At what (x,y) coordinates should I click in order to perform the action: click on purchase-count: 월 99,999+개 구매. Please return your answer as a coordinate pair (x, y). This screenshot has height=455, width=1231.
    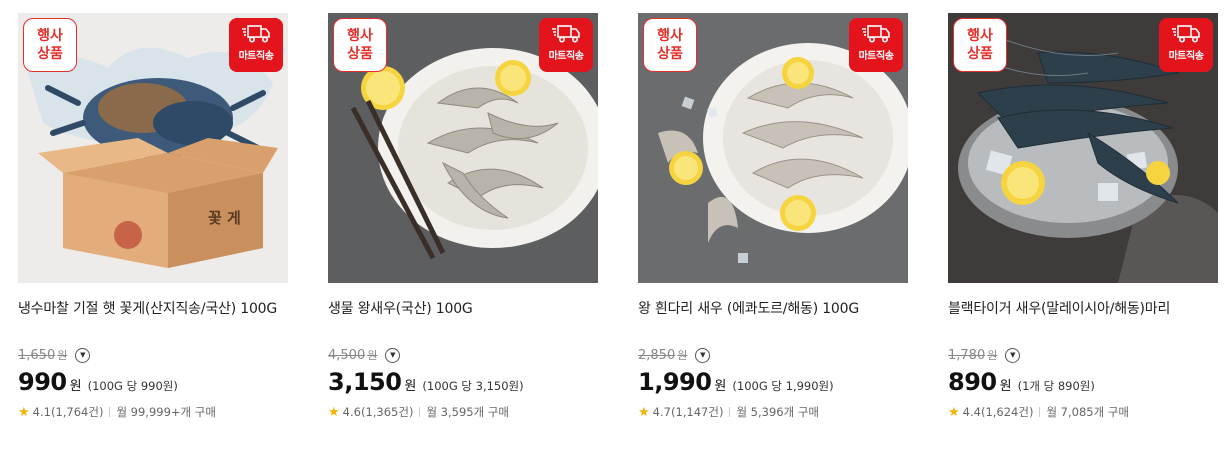
    Looking at the image, I should click on (166, 412).